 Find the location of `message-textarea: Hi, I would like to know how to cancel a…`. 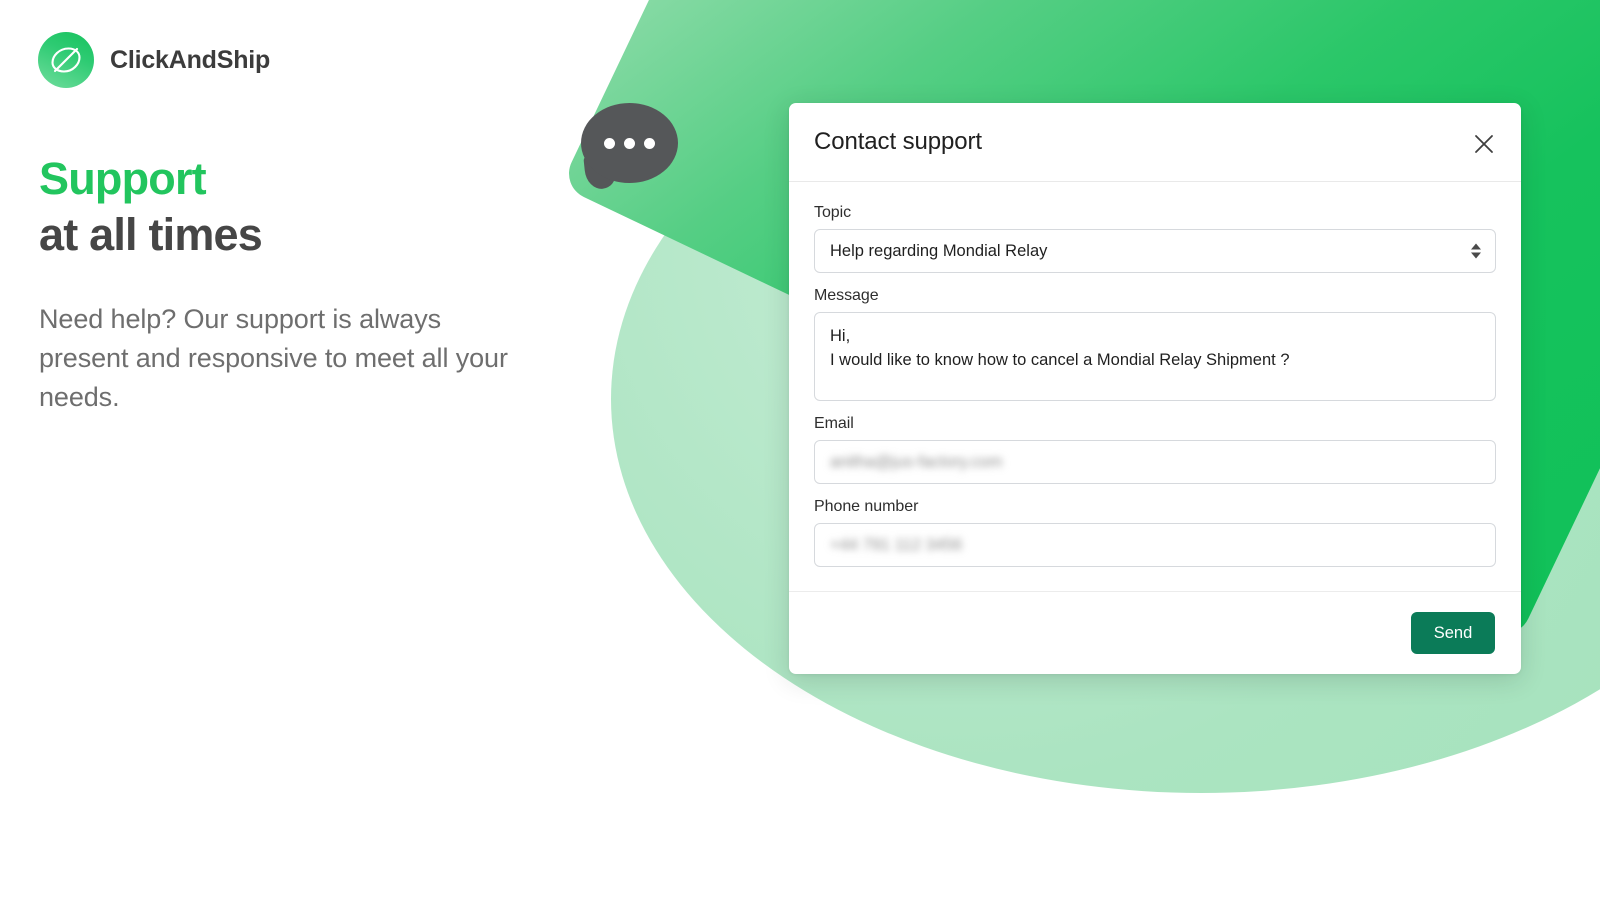

message-textarea: Hi, I would like to know how to cancel a… is located at coordinates (1155, 356).